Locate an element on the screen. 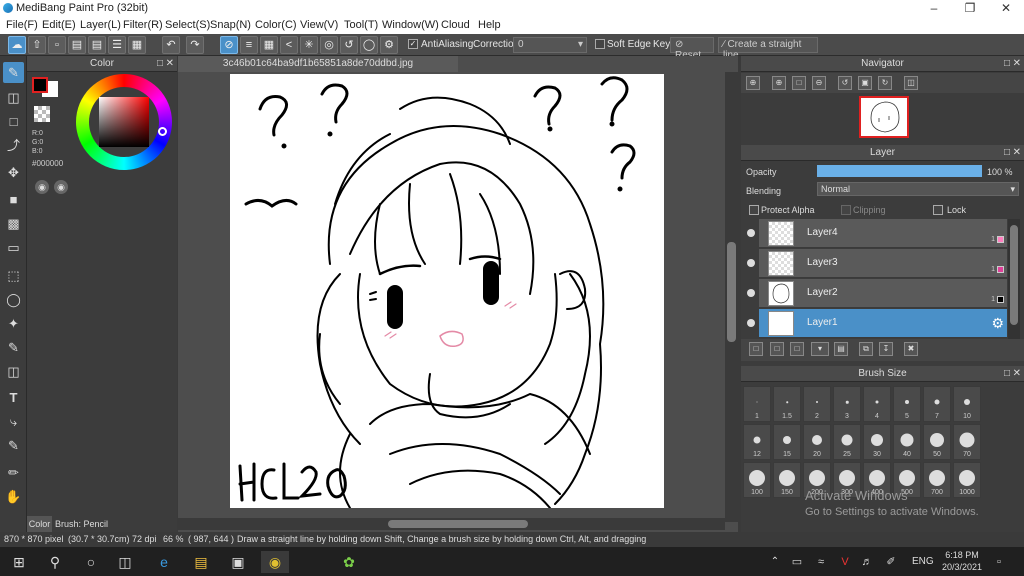 The width and height of the screenshot is (1024, 576). brush-tab: Brush: Pencil is located at coordinates (81, 524).